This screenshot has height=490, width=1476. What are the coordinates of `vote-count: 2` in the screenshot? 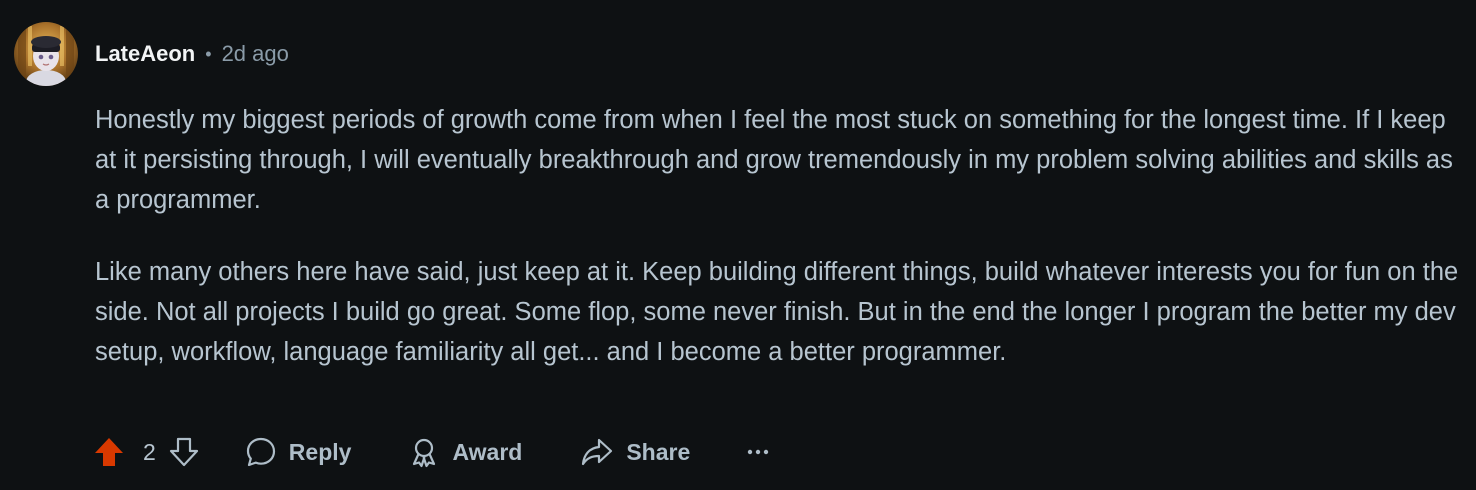 It's located at (149, 451).